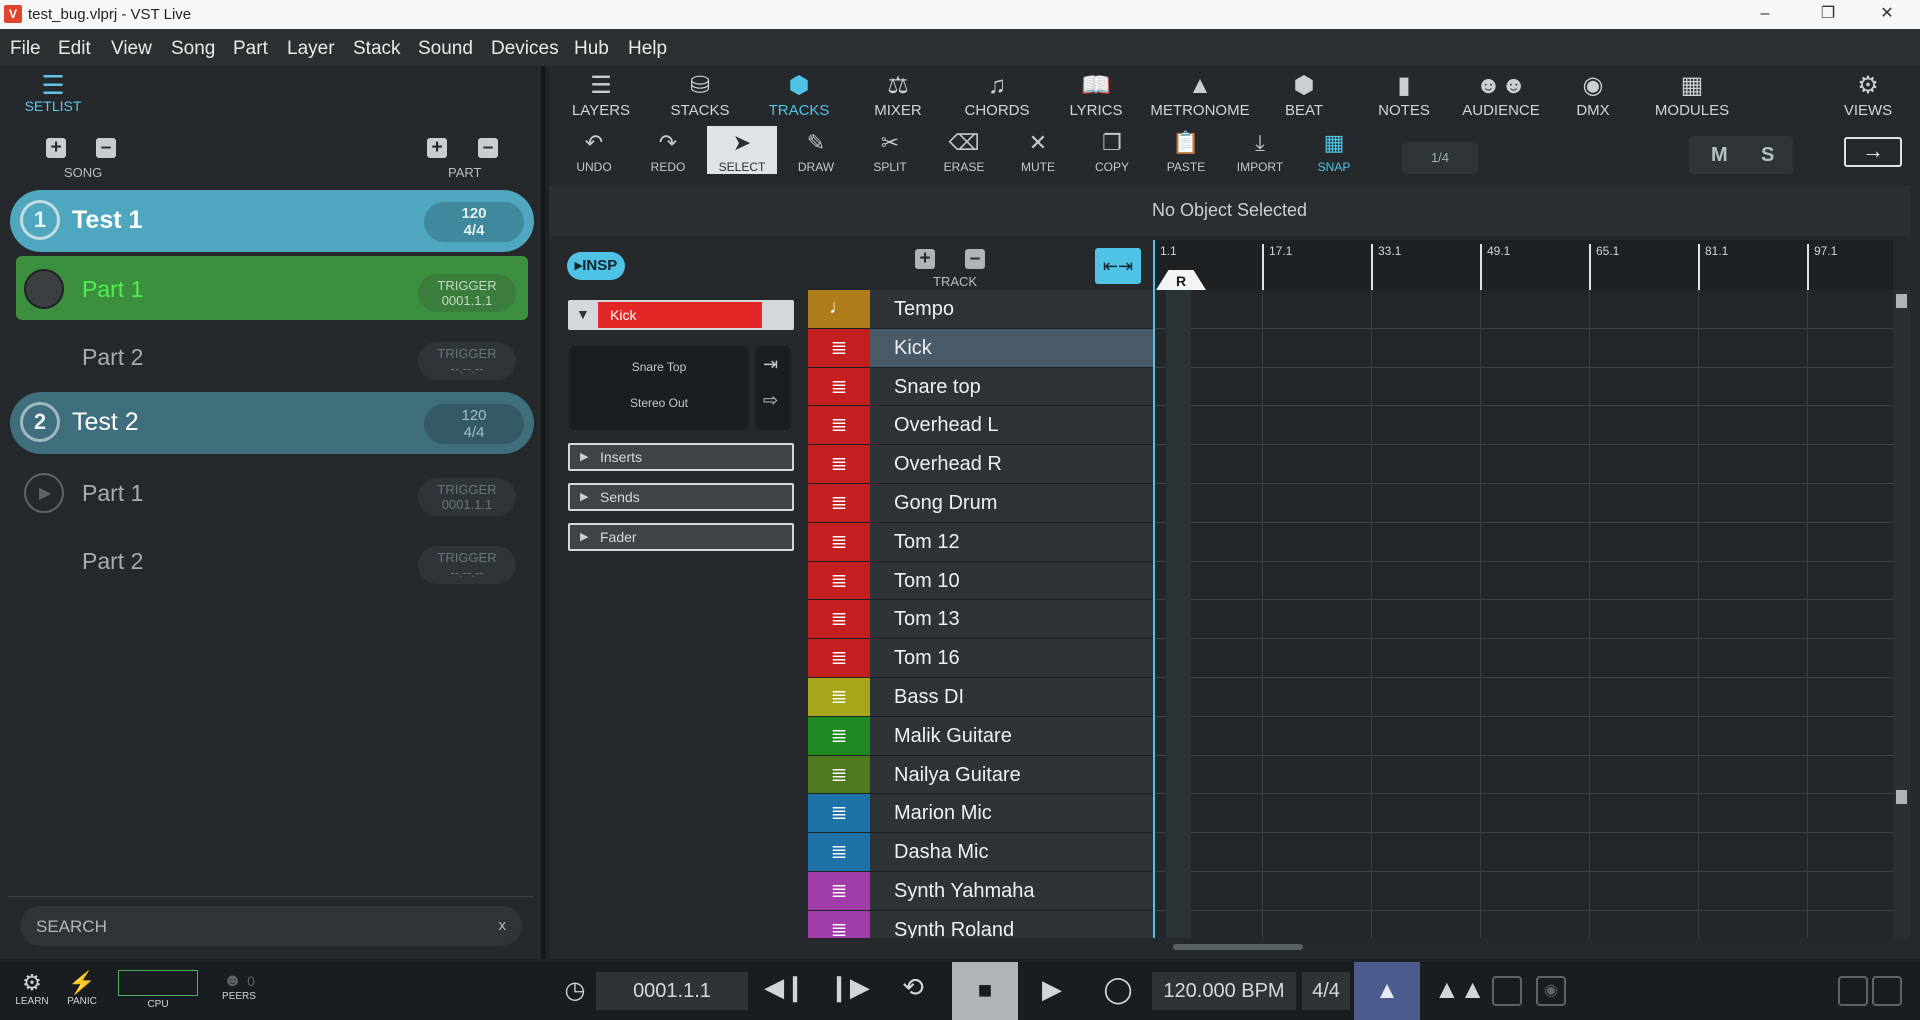 The height and width of the screenshot is (1020, 1920). What do you see at coordinates (1873, 152) in the screenshot?
I see `arrow-right-icon: →` at bounding box center [1873, 152].